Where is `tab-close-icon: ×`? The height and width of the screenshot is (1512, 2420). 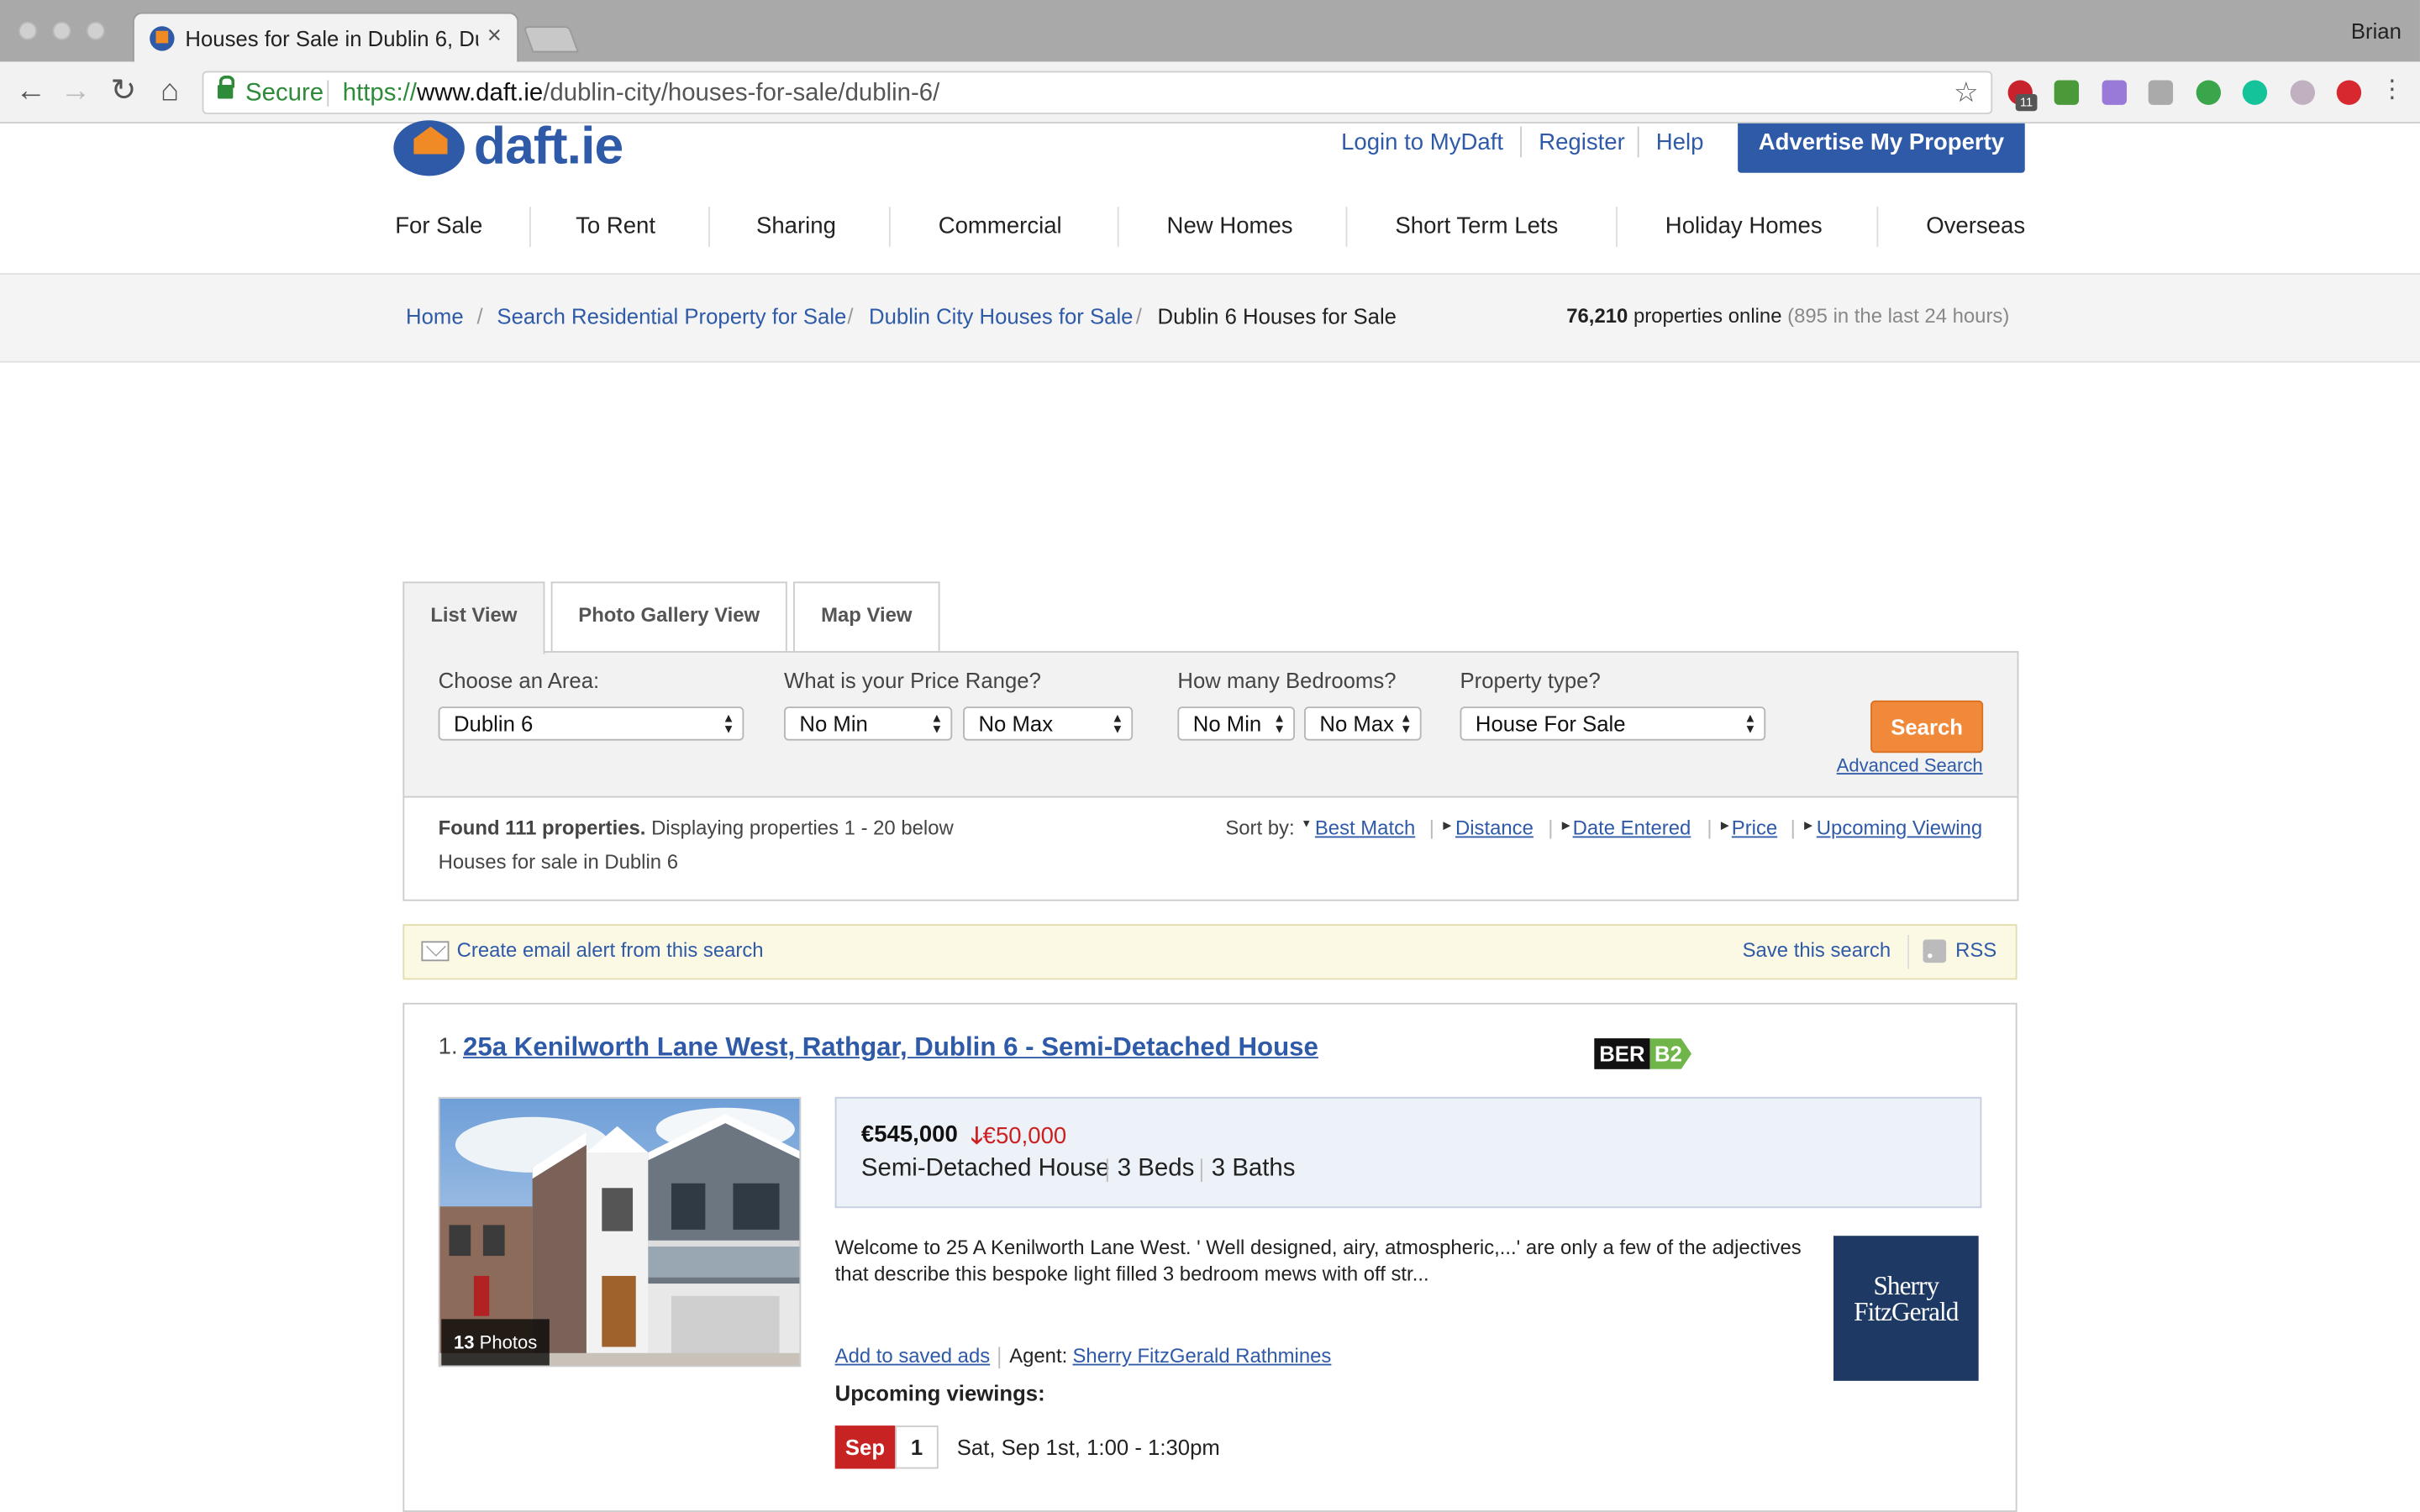
tab-close-icon: × is located at coordinates (495, 37).